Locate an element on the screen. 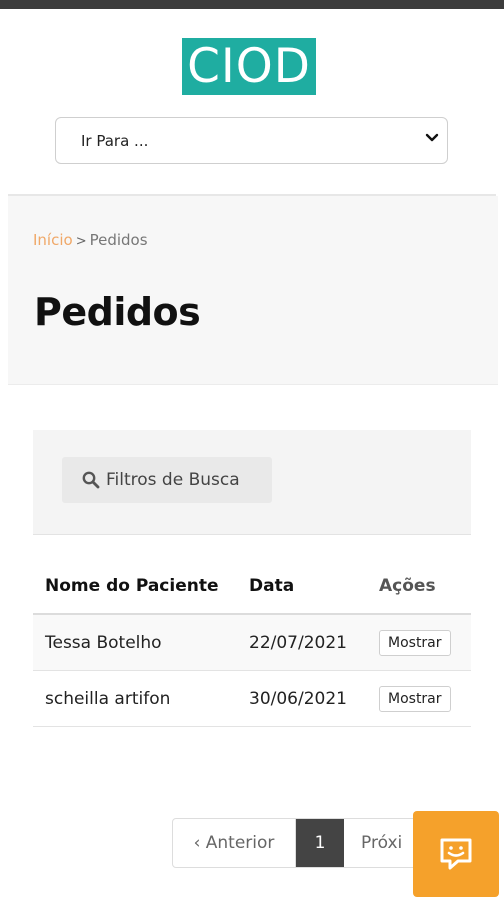 Image resolution: width=504 pixels, height=900 pixels. column-header-patient: Nome do Paciente is located at coordinates (135, 593).